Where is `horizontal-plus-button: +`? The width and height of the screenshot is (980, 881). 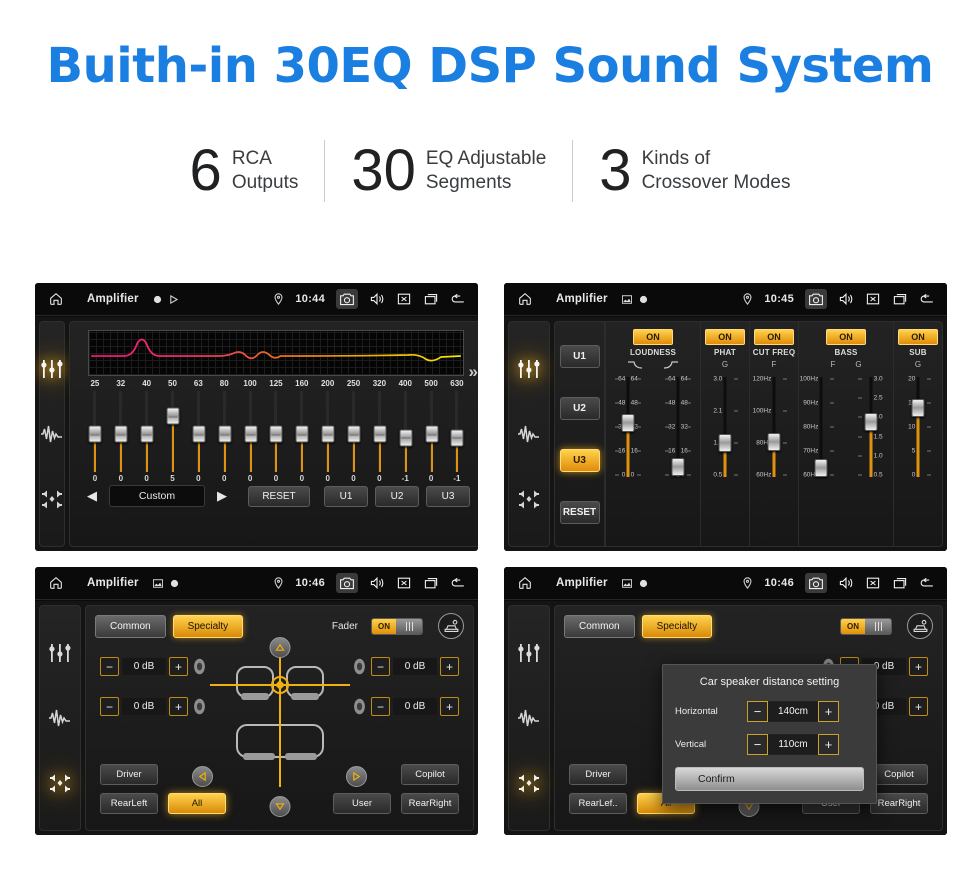 horizontal-plus-button: + is located at coordinates (828, 711).